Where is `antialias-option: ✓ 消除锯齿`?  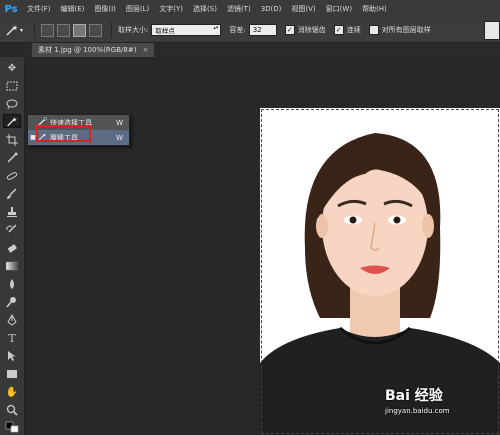 antialias-option: ✓ 消除锯齿 is located at coordinates (305, 30).